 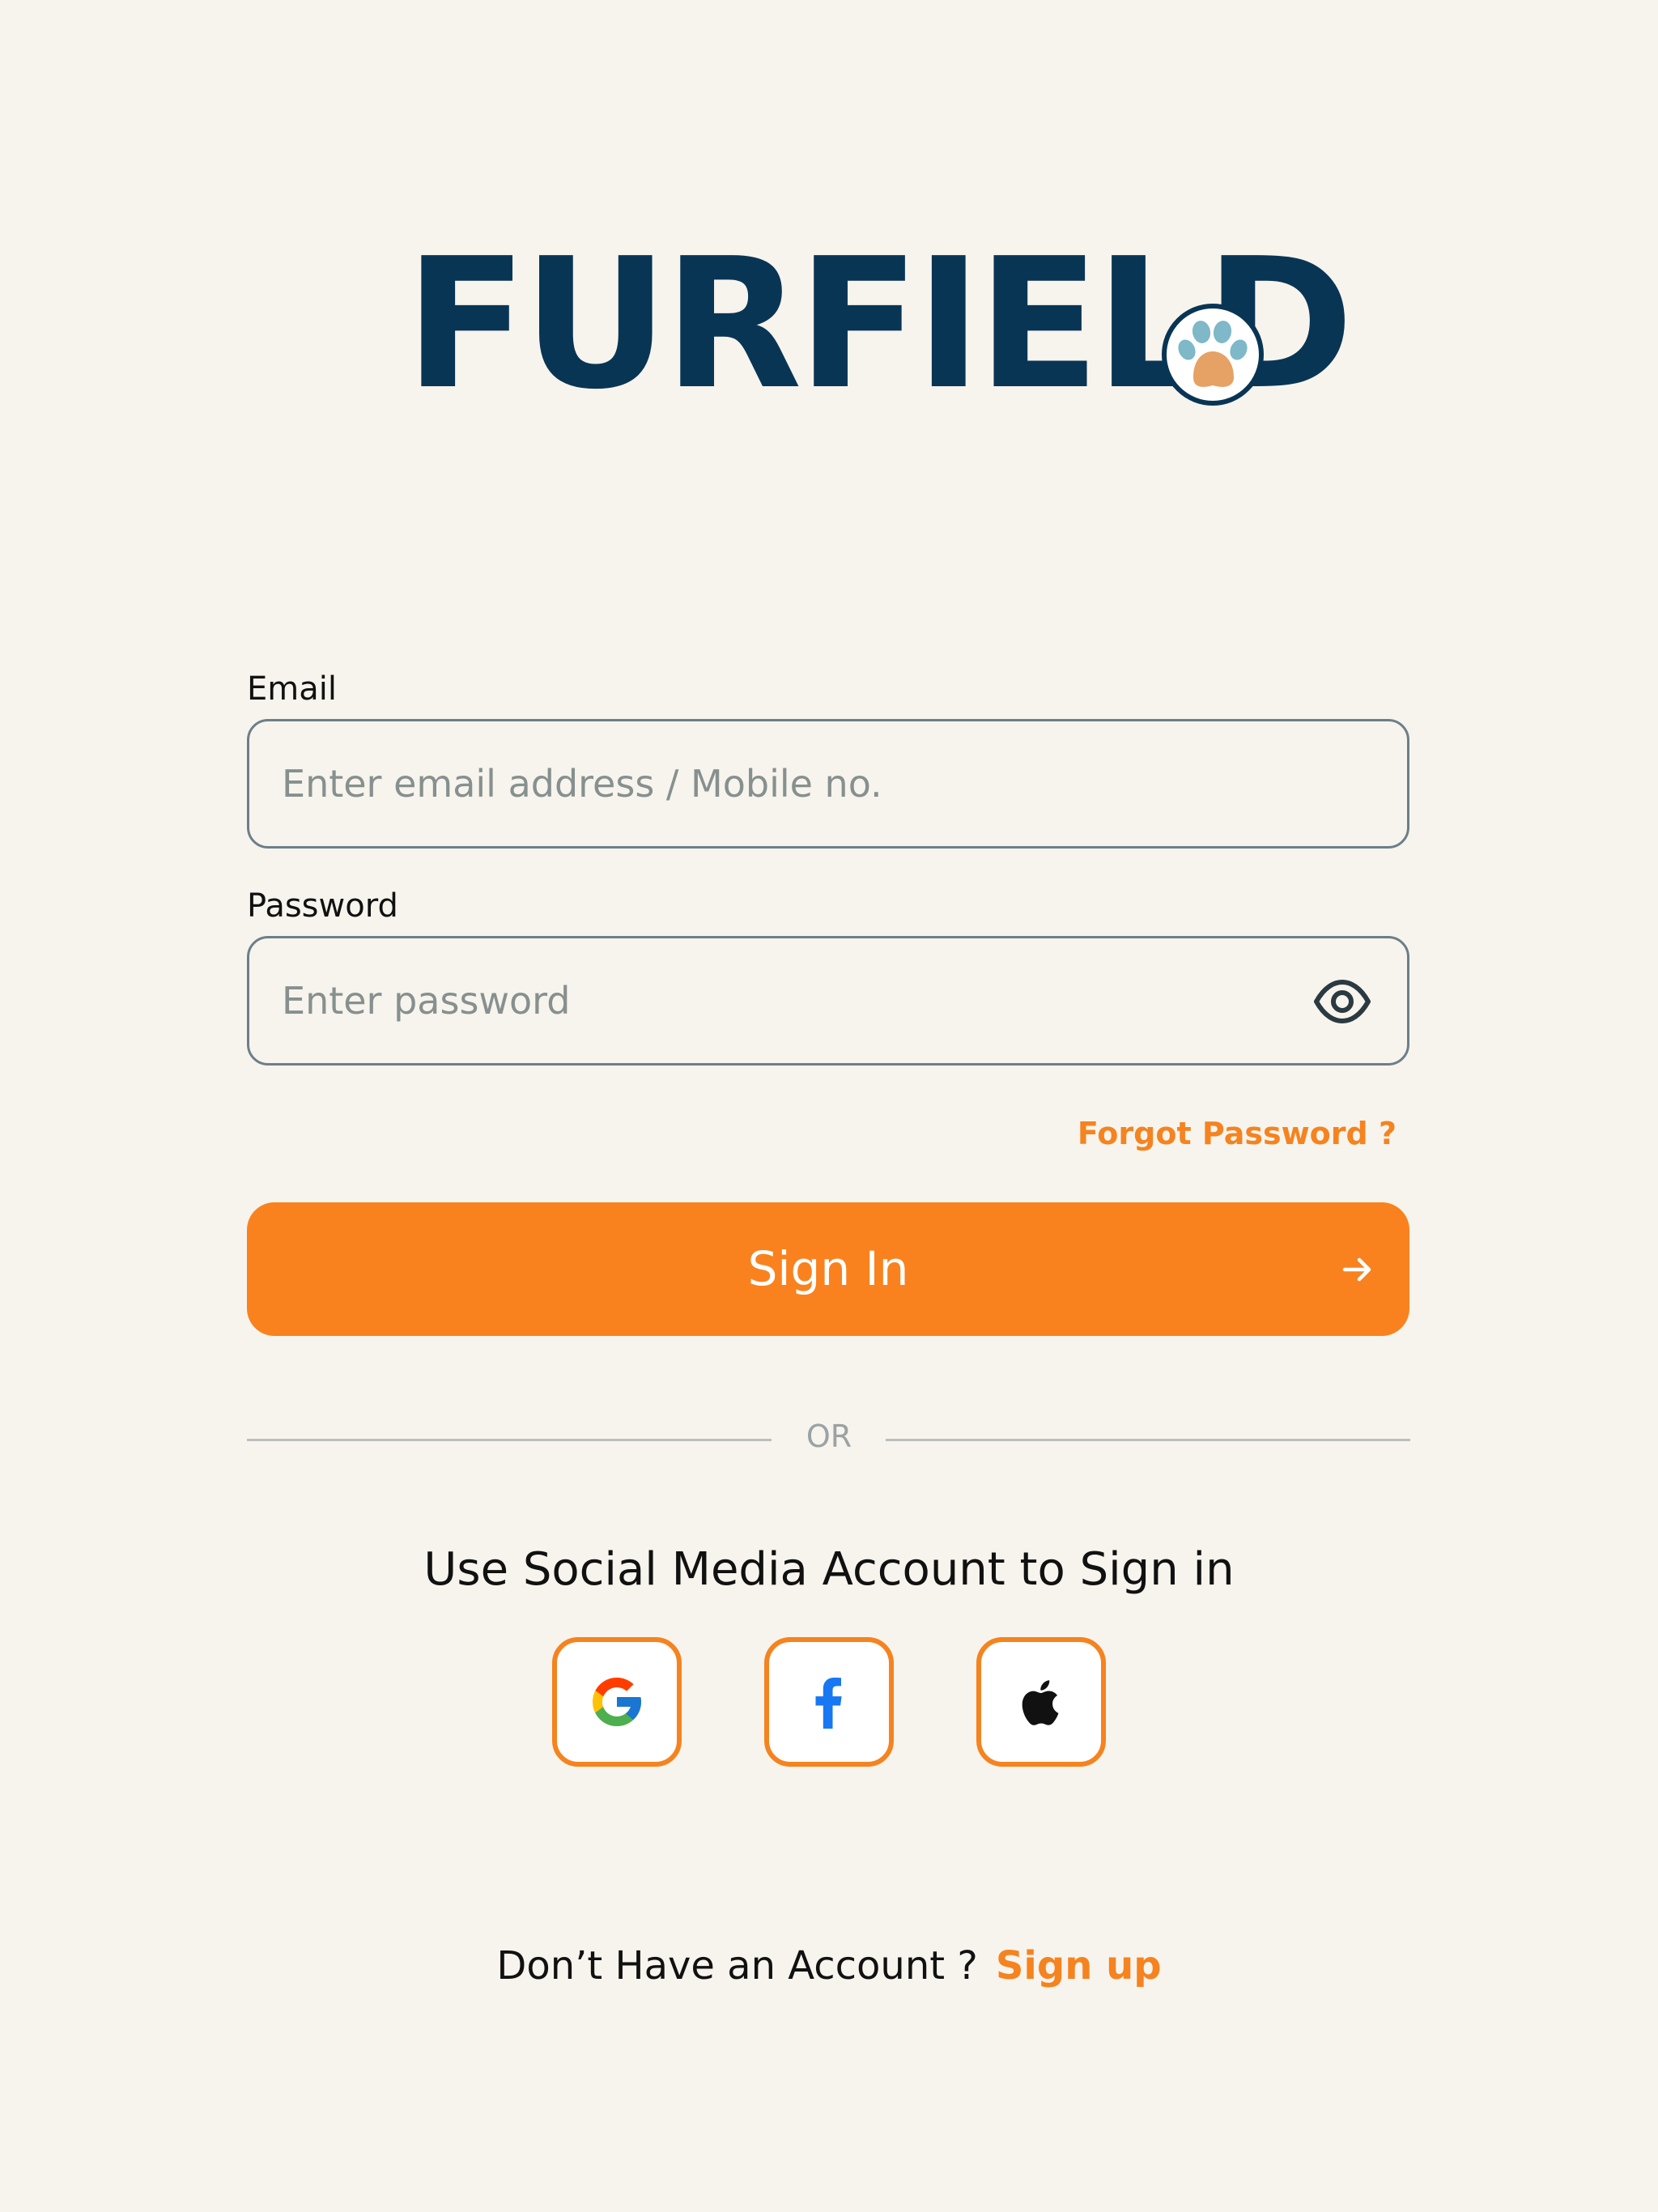 I want to click on facebook-icon, so click(x=828, y=1704).